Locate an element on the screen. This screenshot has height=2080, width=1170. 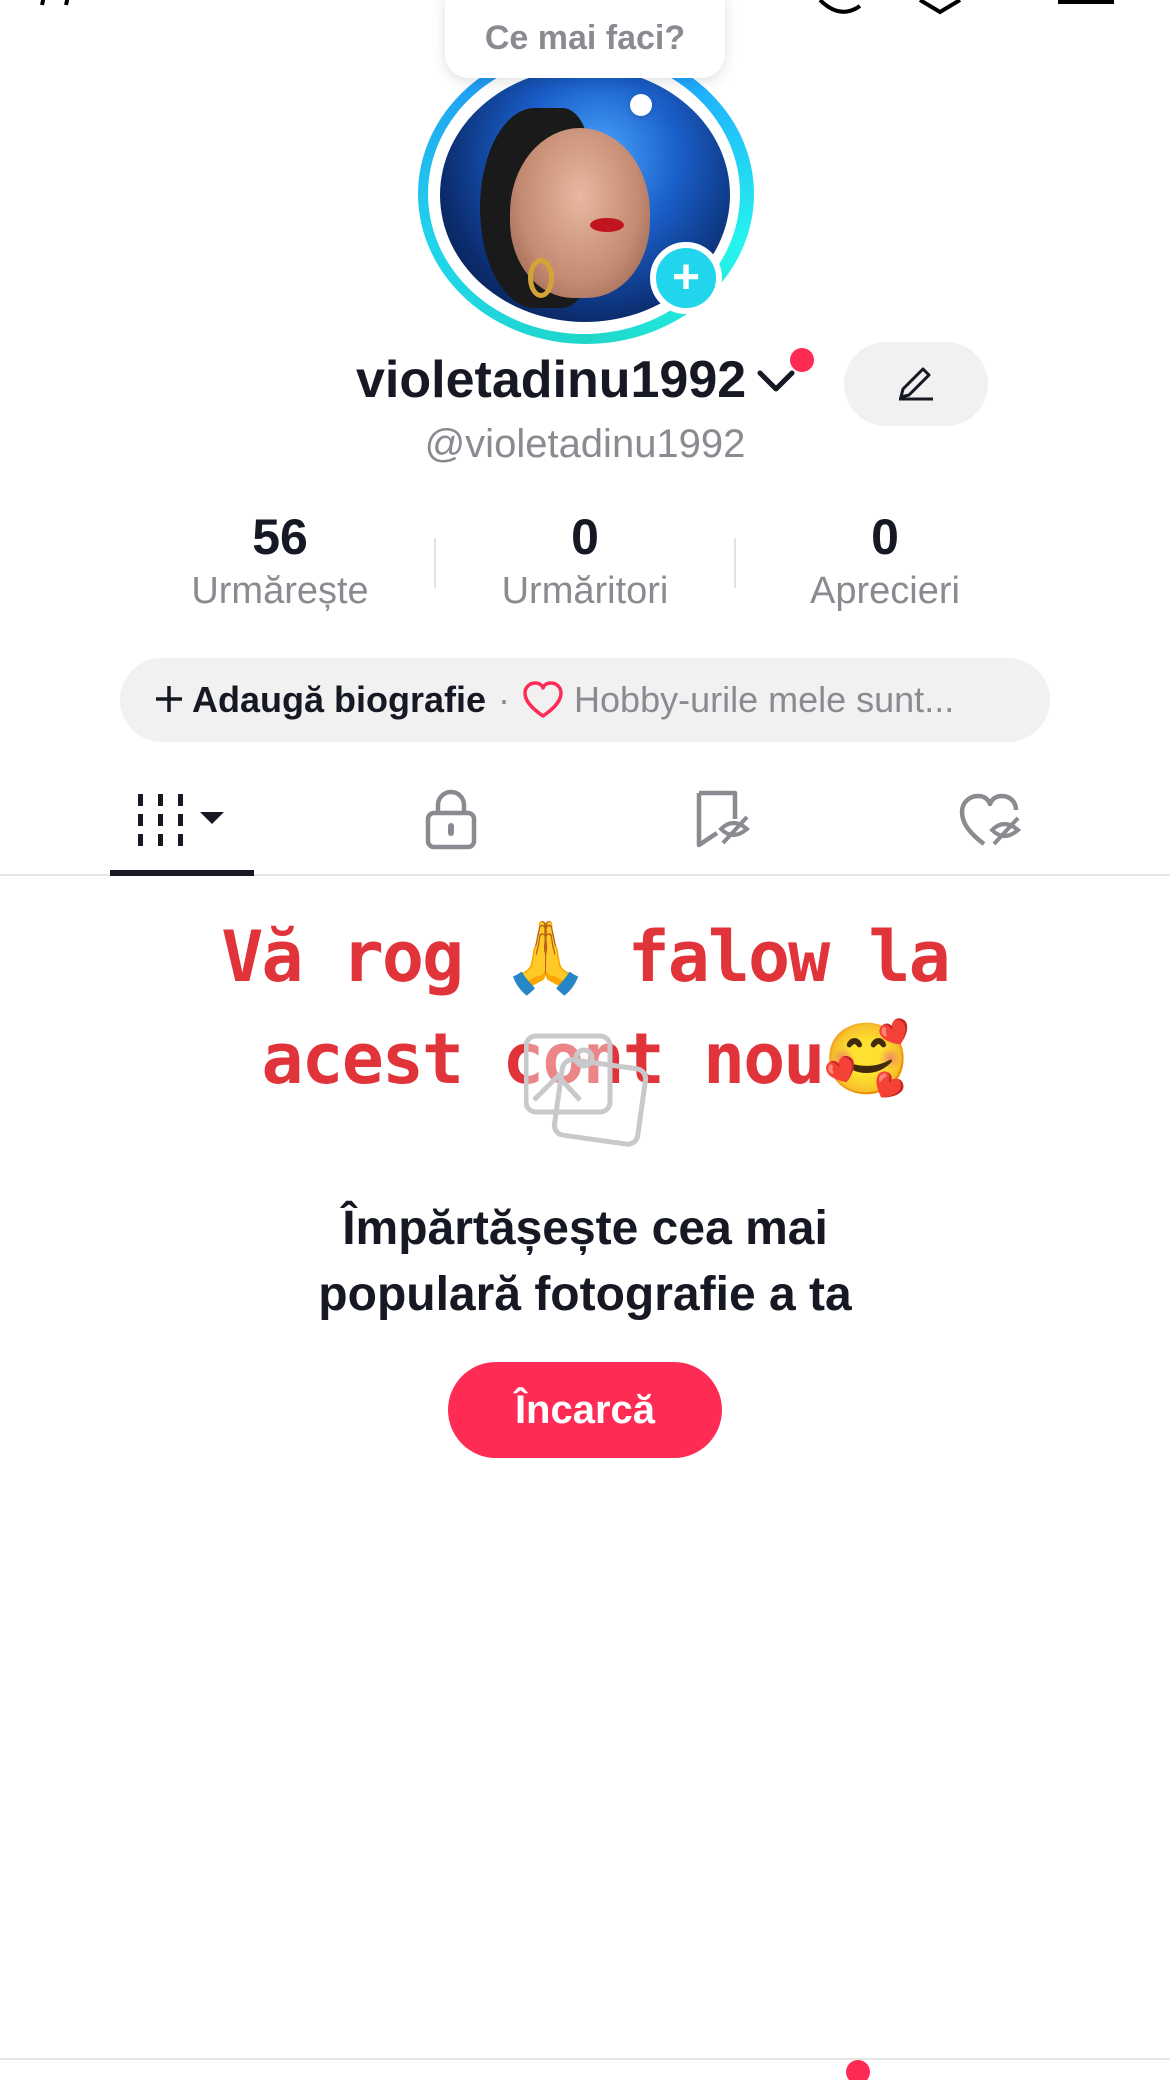
followers-count: 0 is located at coordinates (585, 537).